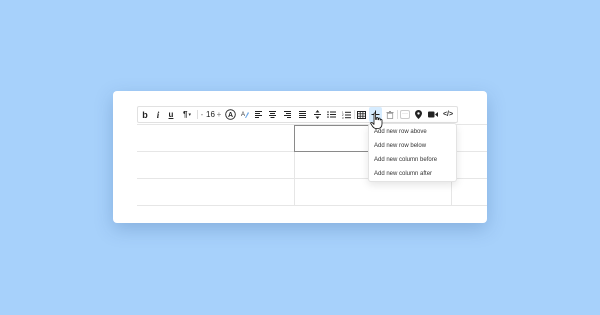 This screenshot has height=315, width=600. I want to click on bold-button: b, so click(145, 114).